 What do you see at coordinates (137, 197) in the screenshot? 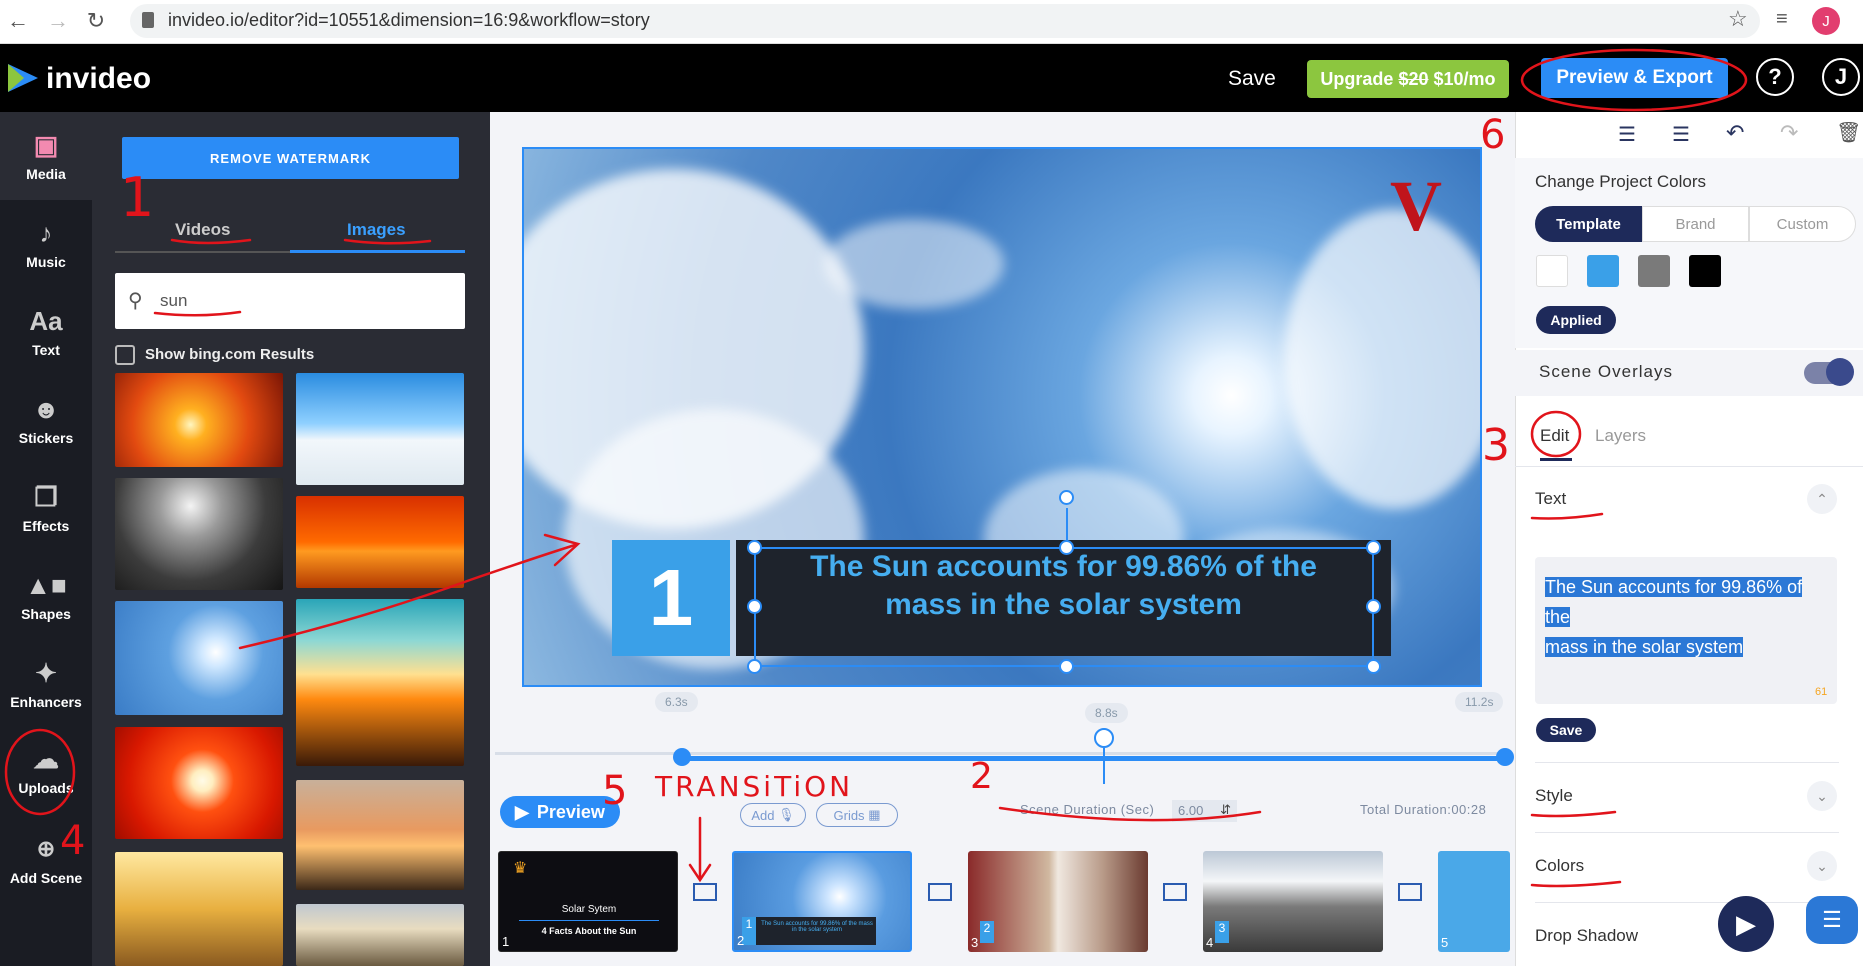
I see `annotation-number-1: 1` at bounding box center [137, 197].